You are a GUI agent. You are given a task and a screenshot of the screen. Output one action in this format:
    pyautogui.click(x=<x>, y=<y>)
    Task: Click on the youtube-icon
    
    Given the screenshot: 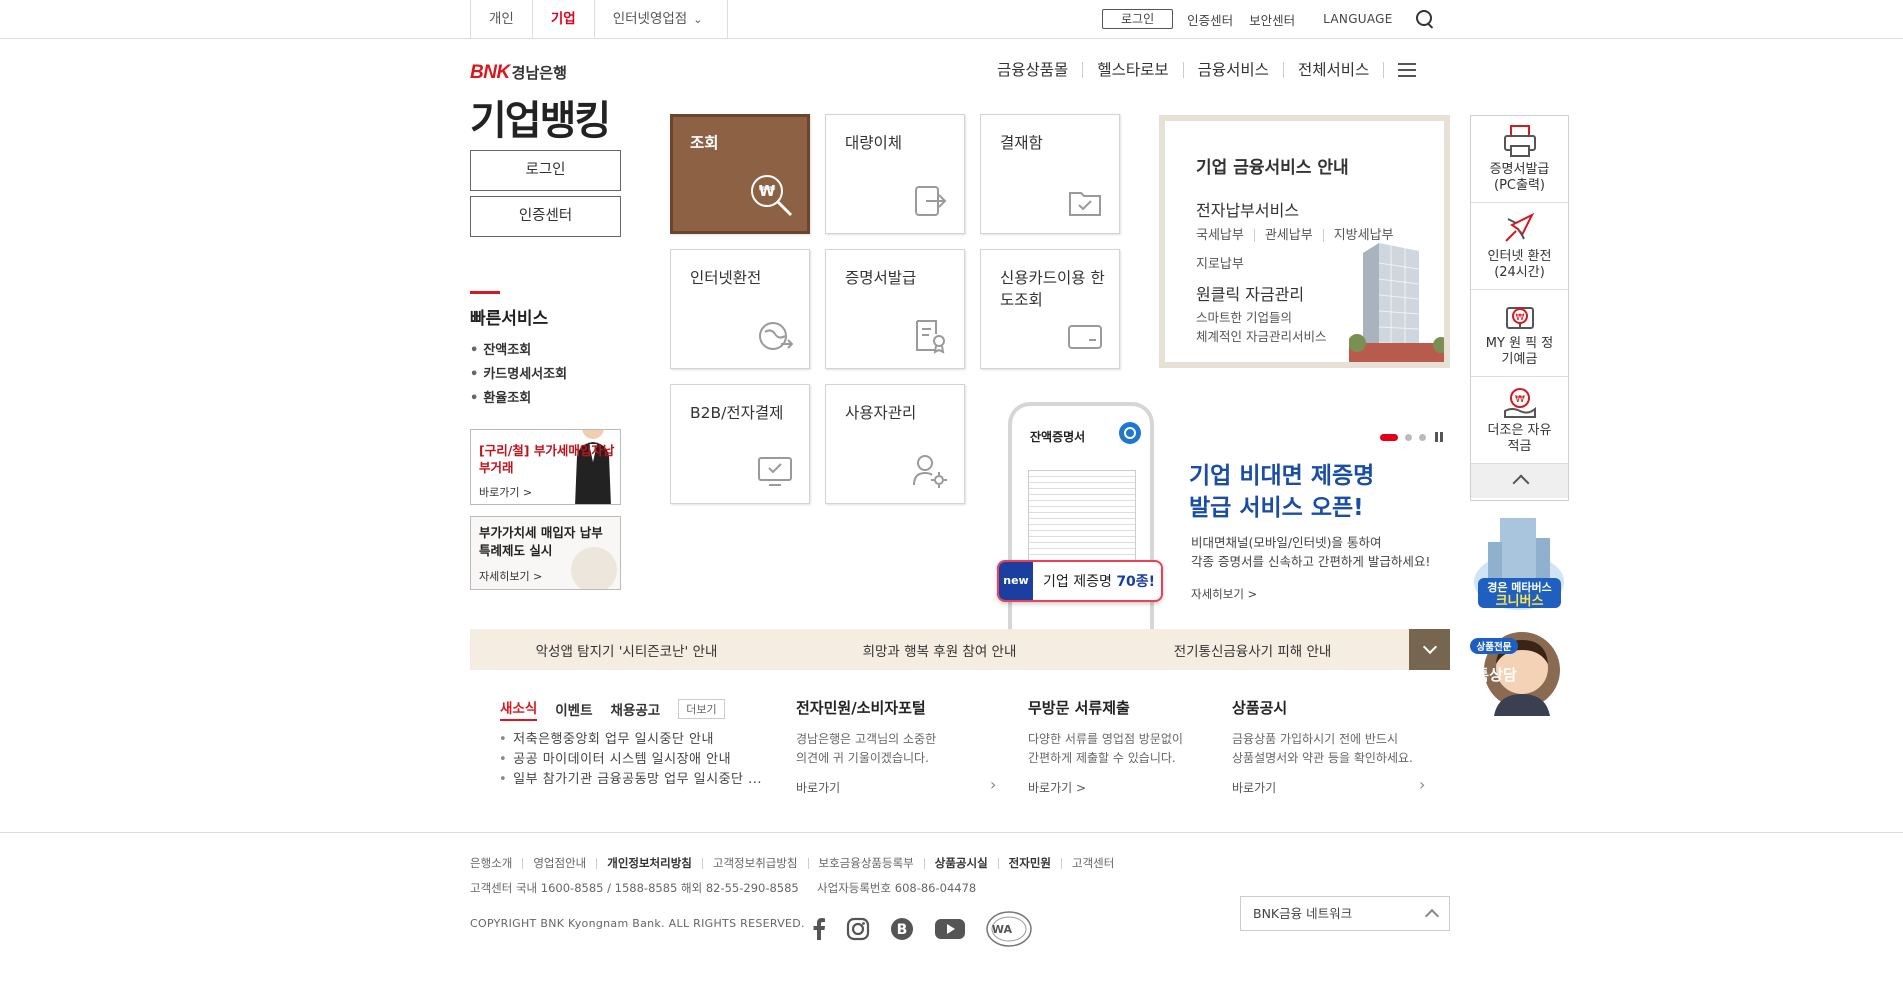 What is the action you would take?
    pyautogui.click(x=950, y=929)
    